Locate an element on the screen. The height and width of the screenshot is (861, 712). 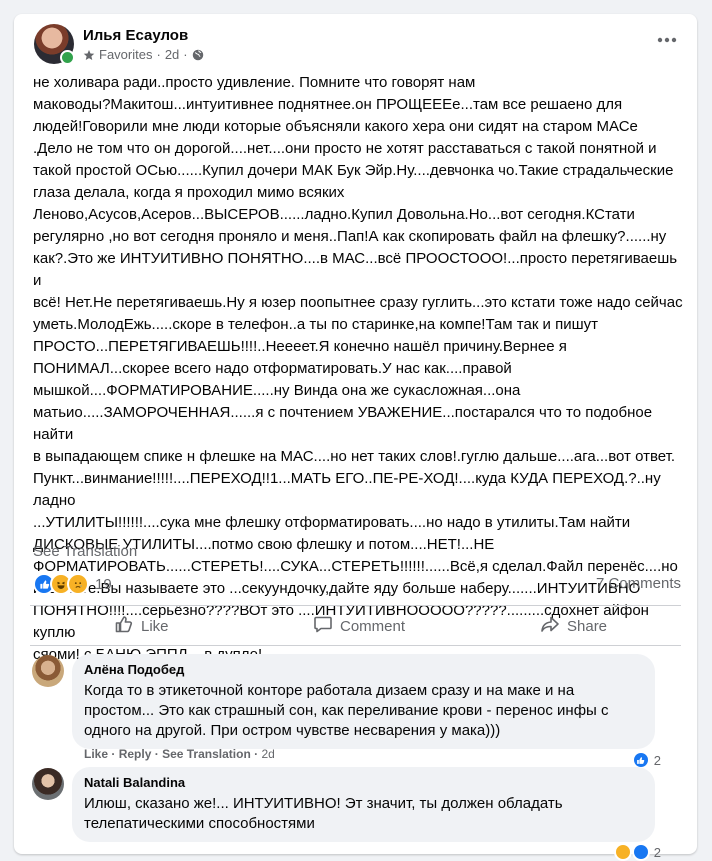
share-arrow-icon is located at coordinates (550, 626).